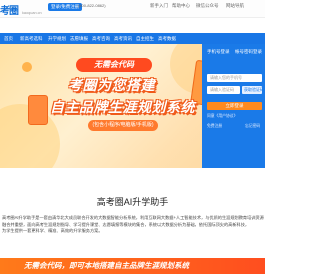 This screenshot has width=320, height=274. What do you see at coordinates (111, 85) in the screenshot?
I see `banner-headline-1: 考圈为您搭建` at bounding box center [111, 85].